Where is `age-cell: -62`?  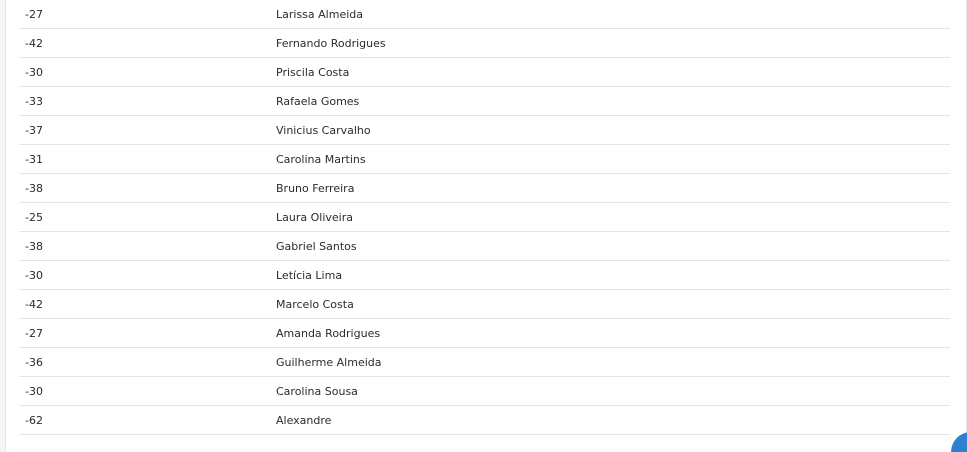 age-cell: -62 is located at coordinates (34, 420).